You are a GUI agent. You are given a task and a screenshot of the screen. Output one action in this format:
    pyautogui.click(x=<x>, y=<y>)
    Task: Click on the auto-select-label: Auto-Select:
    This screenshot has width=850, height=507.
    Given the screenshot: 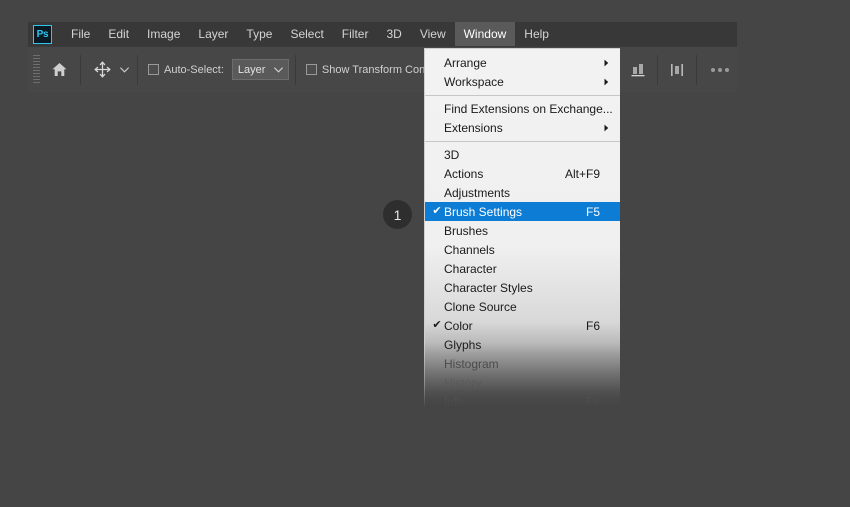 What is the action you would take?
    pyautogui.click(x=194, y=69)
    